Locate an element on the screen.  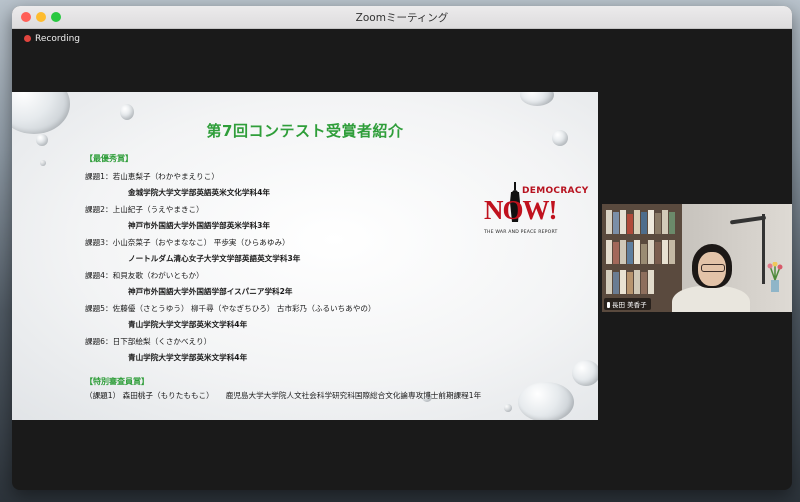
title-bar: Zoomミーティング is located at coordinates (402, 17).